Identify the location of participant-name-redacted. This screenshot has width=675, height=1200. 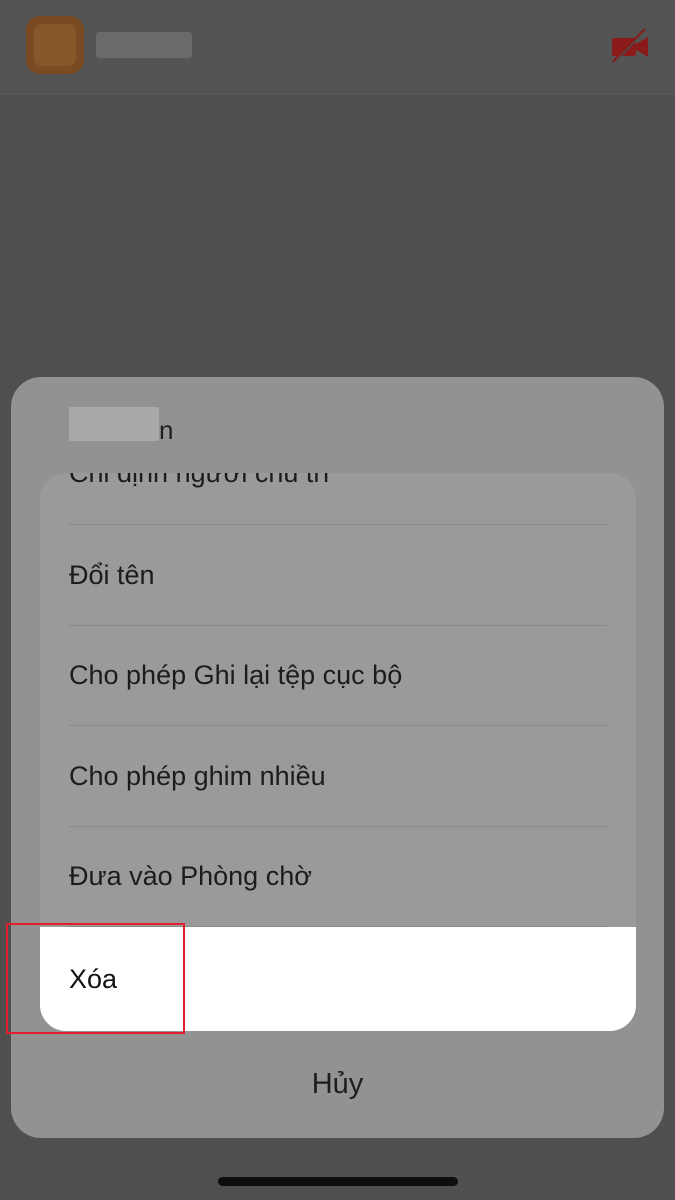
(144, 45).